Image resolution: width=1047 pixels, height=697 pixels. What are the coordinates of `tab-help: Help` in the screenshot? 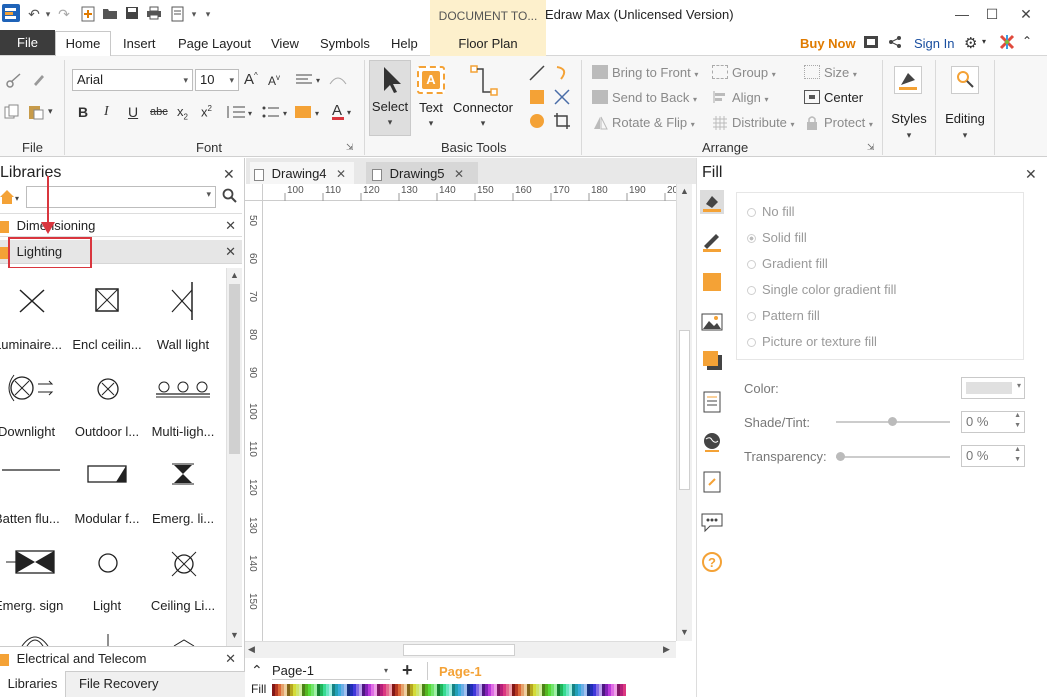 It's located at (404, 43).